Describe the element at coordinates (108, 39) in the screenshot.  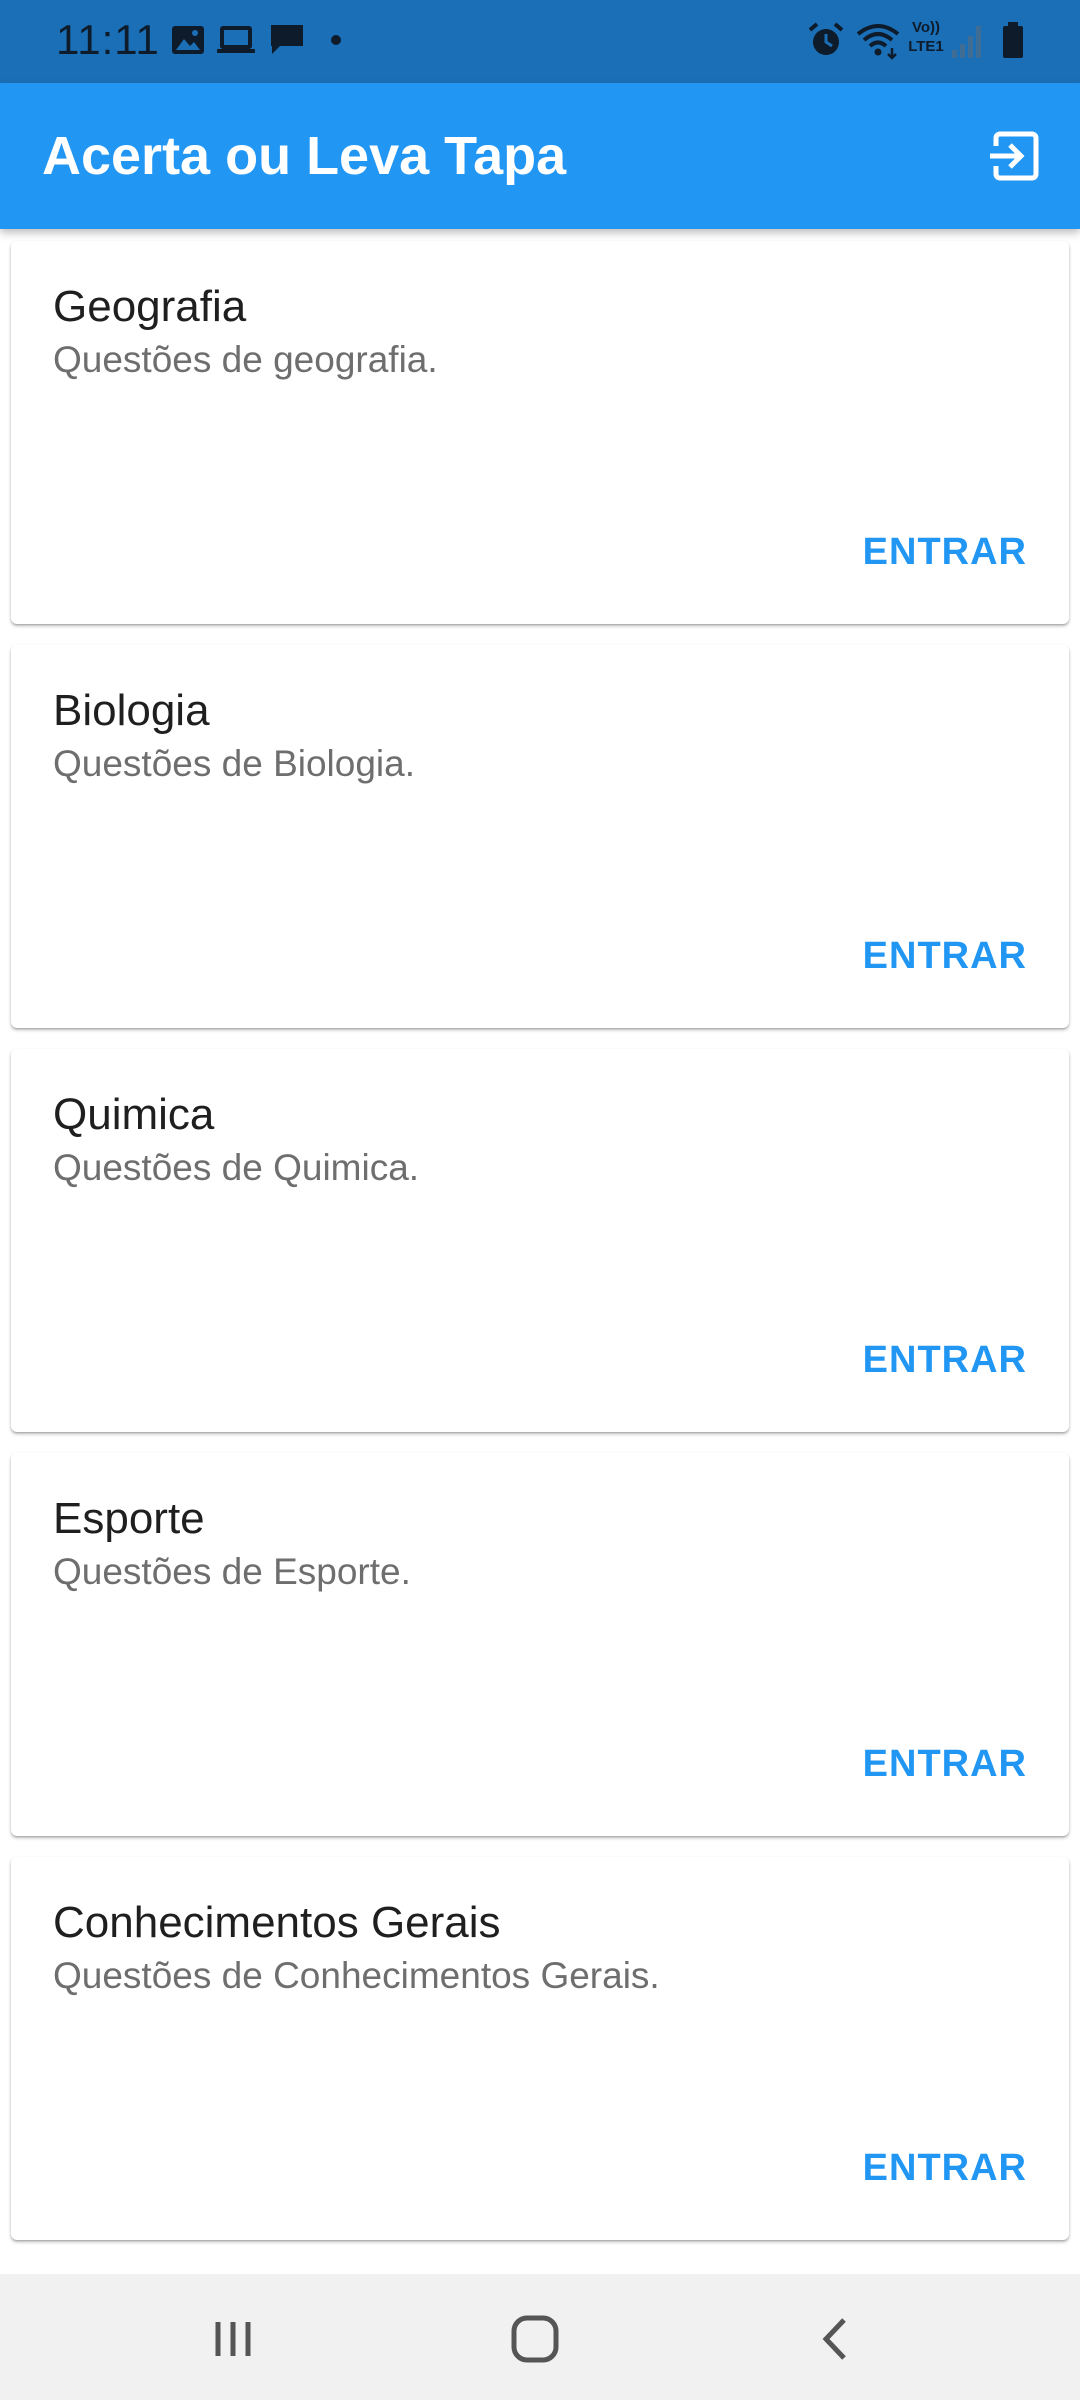
I see `status-time: 11:11` at that location.